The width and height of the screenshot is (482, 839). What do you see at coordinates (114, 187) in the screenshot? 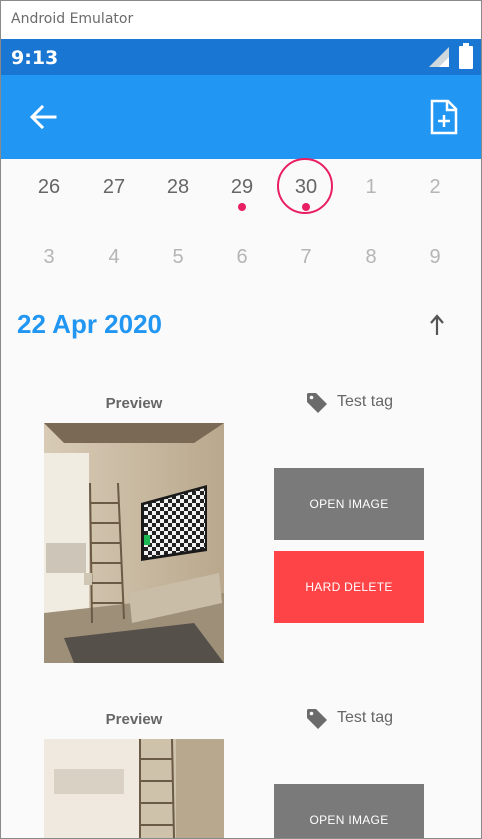
I see `calendar-day: 27` at bounding box center [114, 187].